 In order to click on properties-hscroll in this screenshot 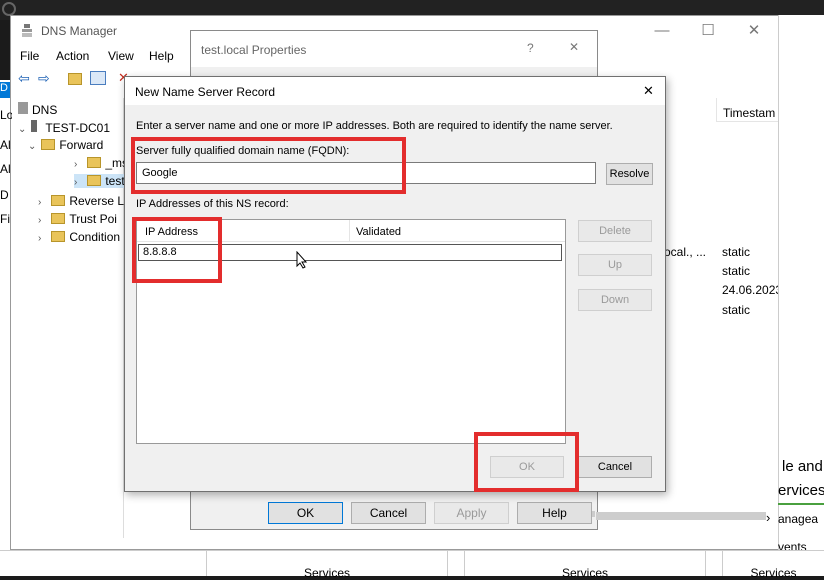, I will do `click(681, 516)`.